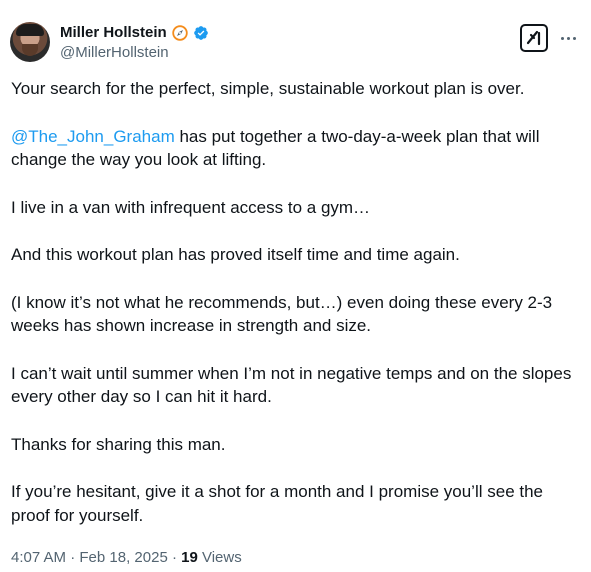 The height and width of the screenshot is (572, 591). I want to click on more-dots-icon, so click(568, 38).